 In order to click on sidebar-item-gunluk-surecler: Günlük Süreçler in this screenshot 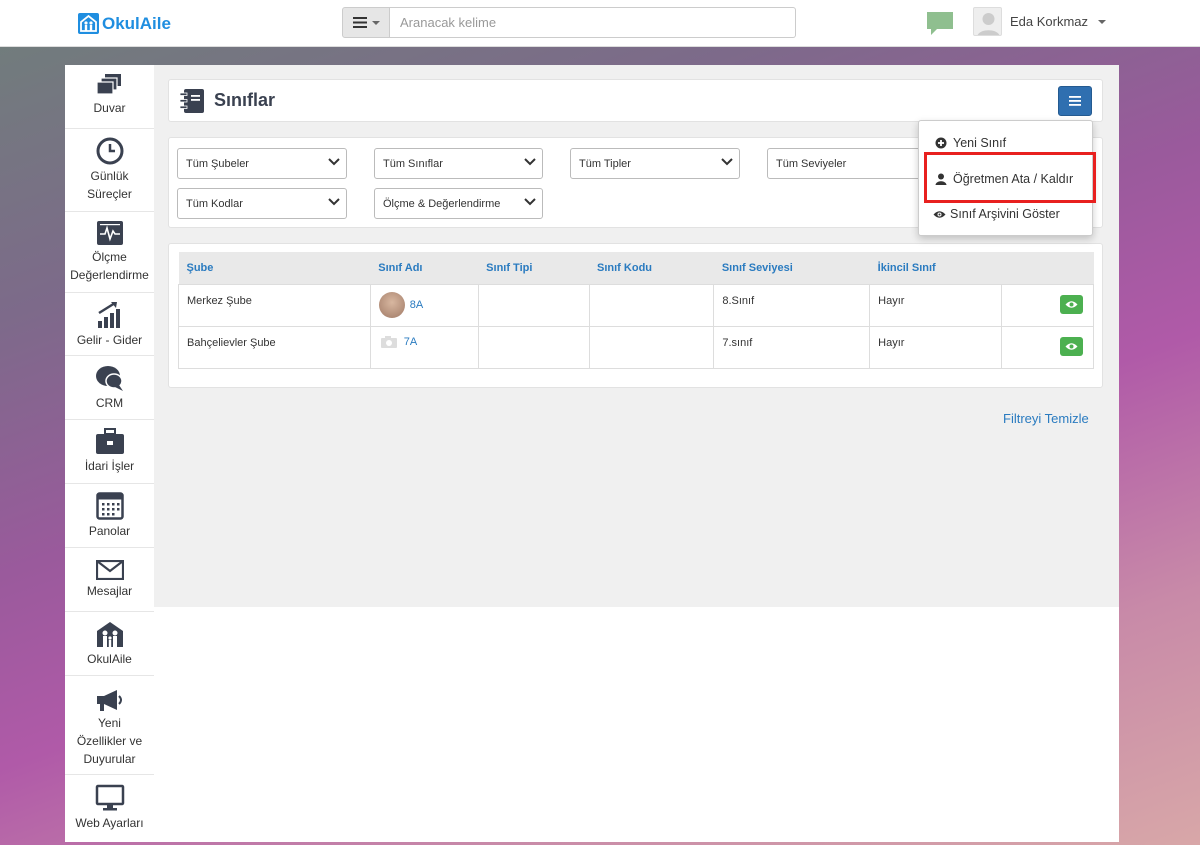, I will do `click(109, 170)`.